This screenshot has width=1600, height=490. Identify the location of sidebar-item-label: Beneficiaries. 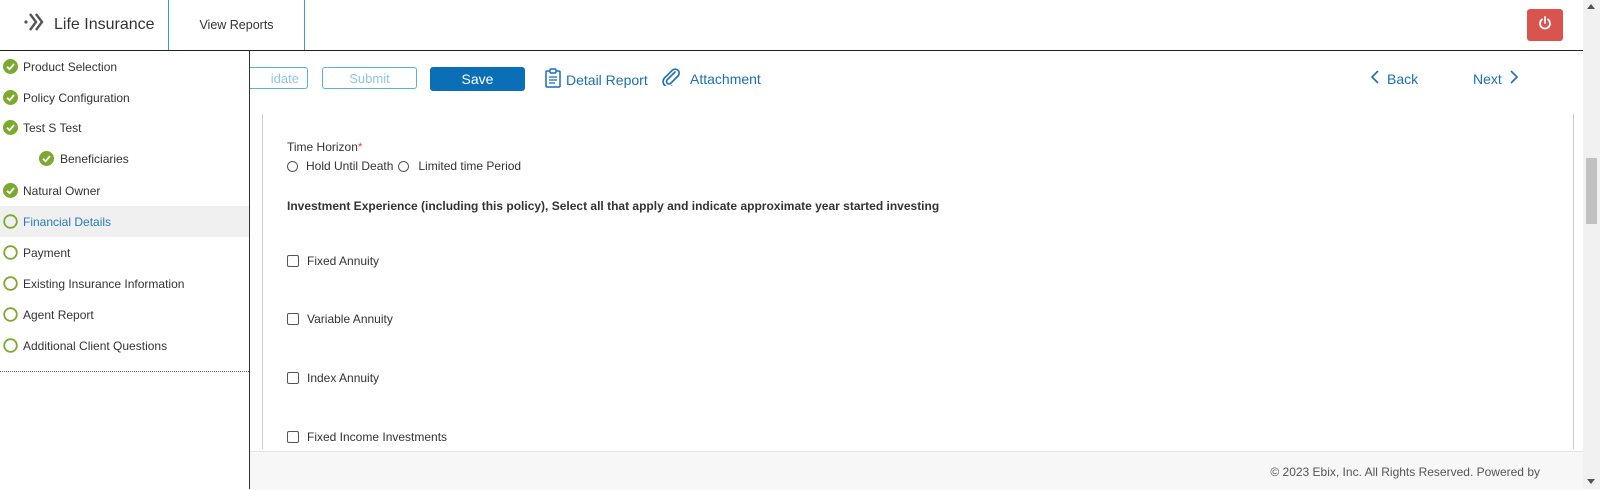
(94, 159).